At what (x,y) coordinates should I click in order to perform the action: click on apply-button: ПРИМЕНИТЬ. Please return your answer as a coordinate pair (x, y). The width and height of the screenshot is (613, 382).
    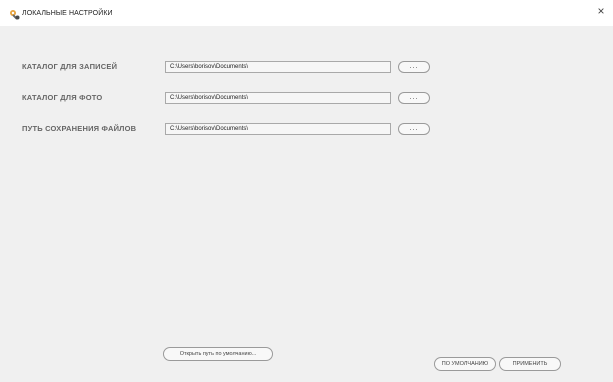
    Looking at the image, I should click on (530, 364).